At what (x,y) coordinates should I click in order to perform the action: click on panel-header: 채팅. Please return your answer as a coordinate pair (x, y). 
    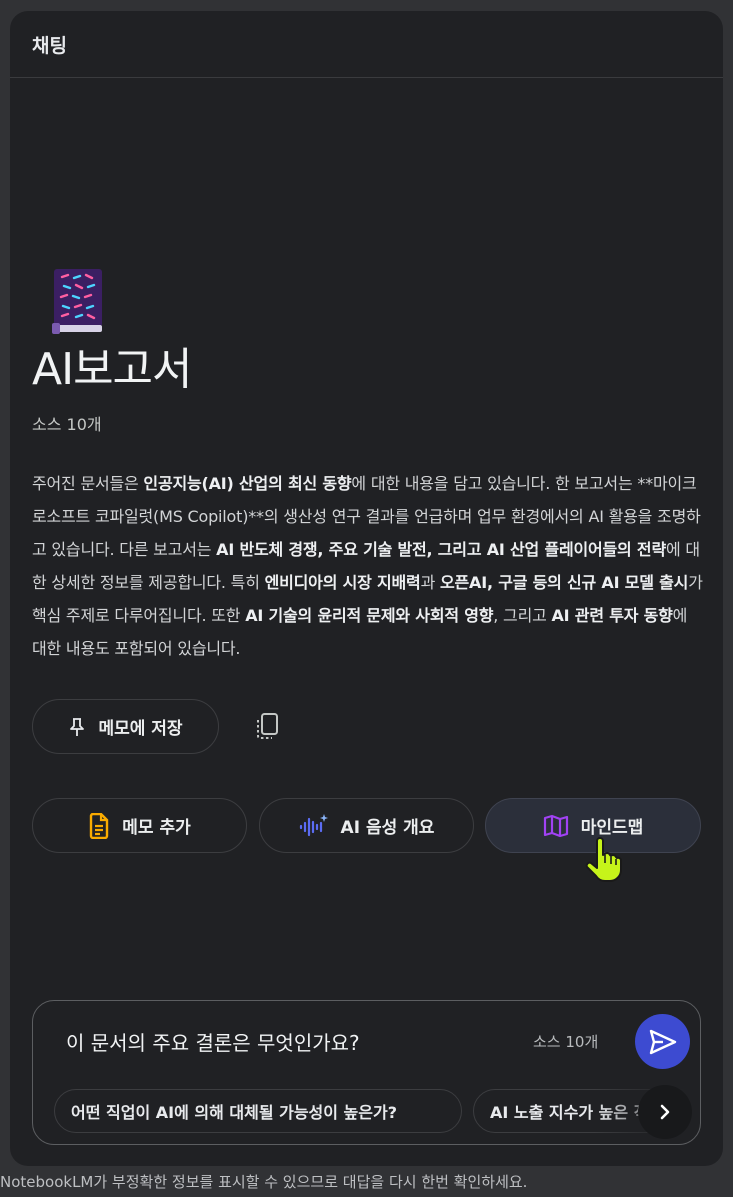
    Looking at the image, I should click on (366, 44).